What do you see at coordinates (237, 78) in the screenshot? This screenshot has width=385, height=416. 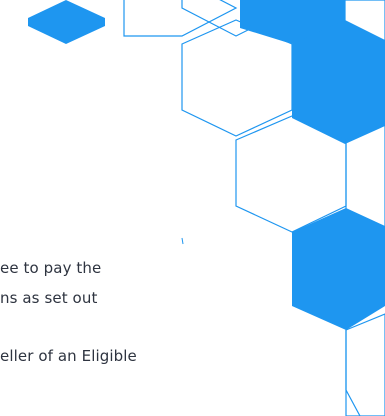 I see `outline-hexagon-middle` at bounding box center [237, 78].